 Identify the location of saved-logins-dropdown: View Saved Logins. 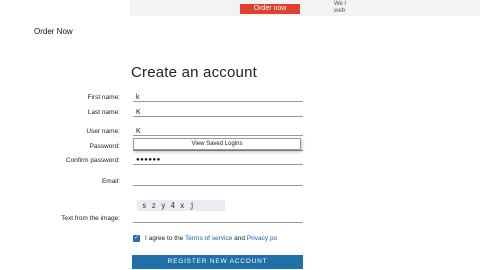
(217, 144).